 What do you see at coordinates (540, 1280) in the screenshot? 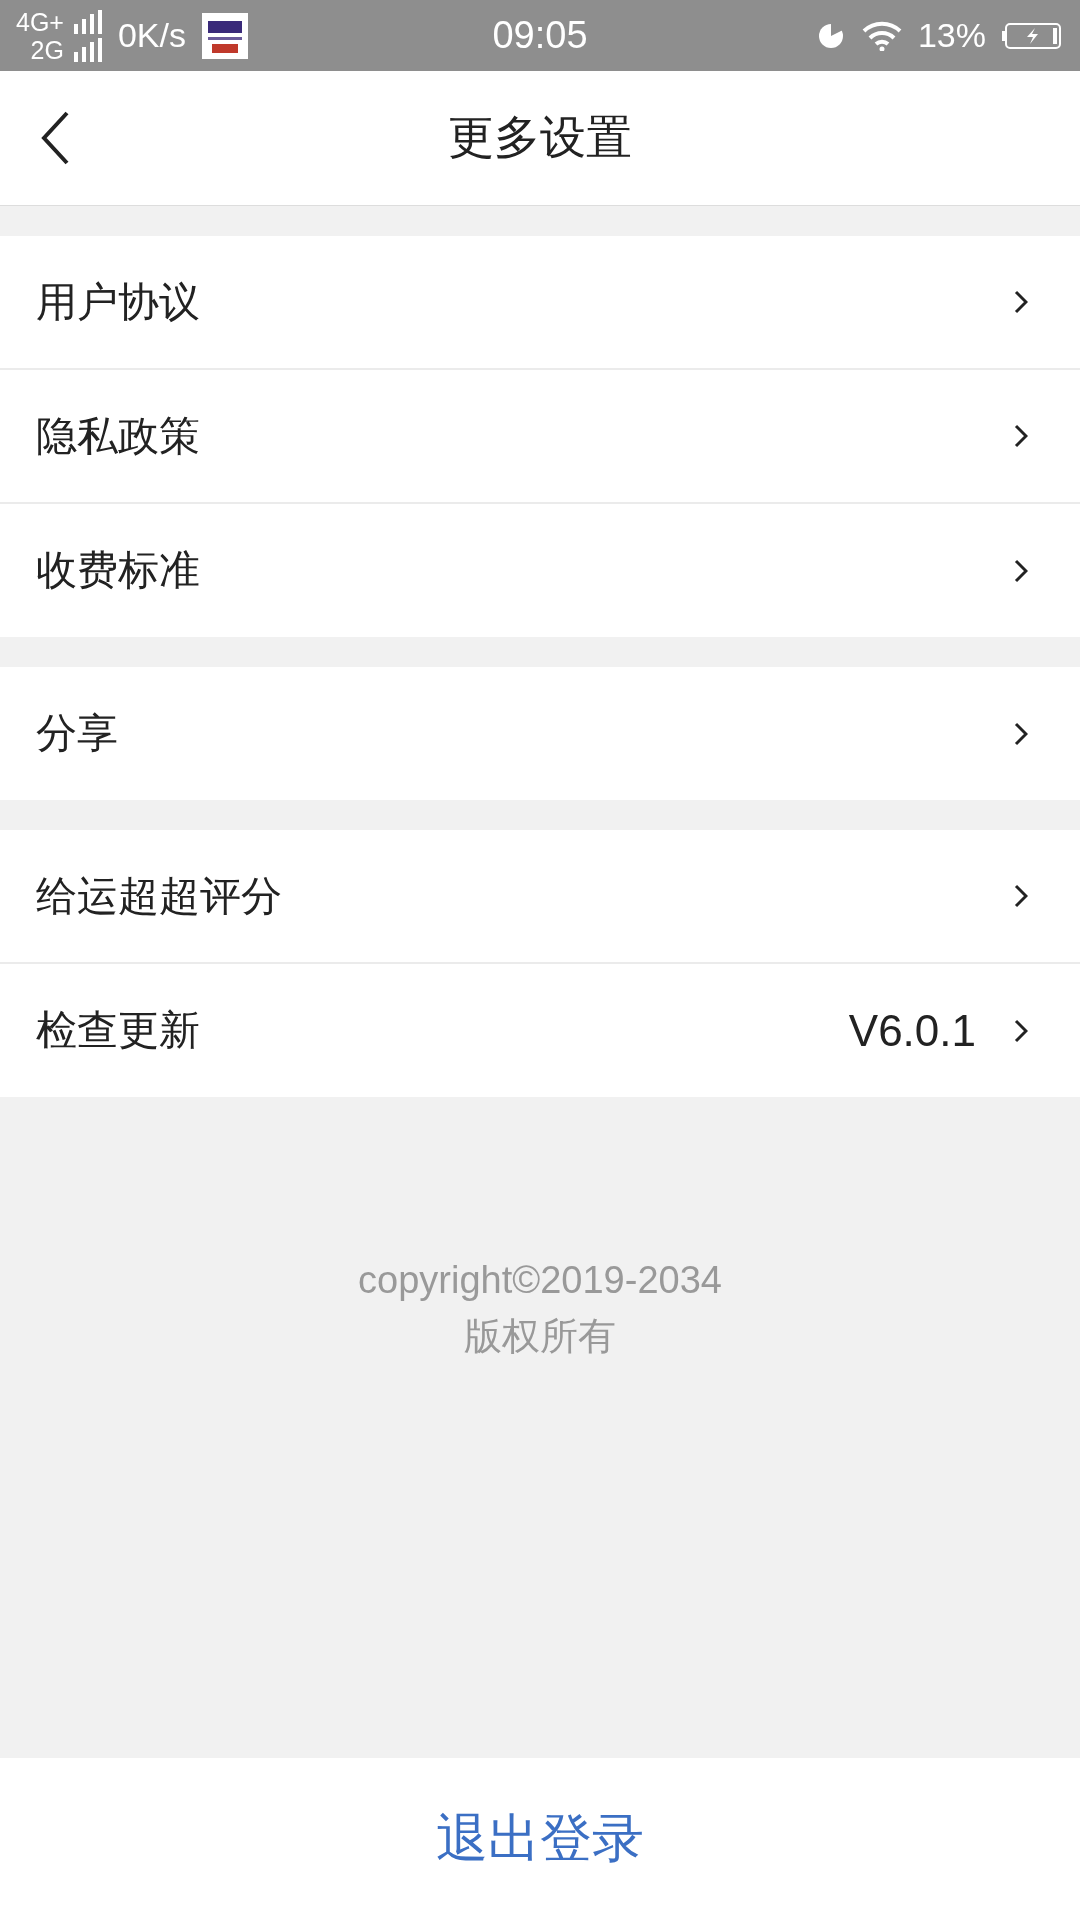
I see `copyright-text: copyright©2019-2034` at bounding box center [540, 1280].